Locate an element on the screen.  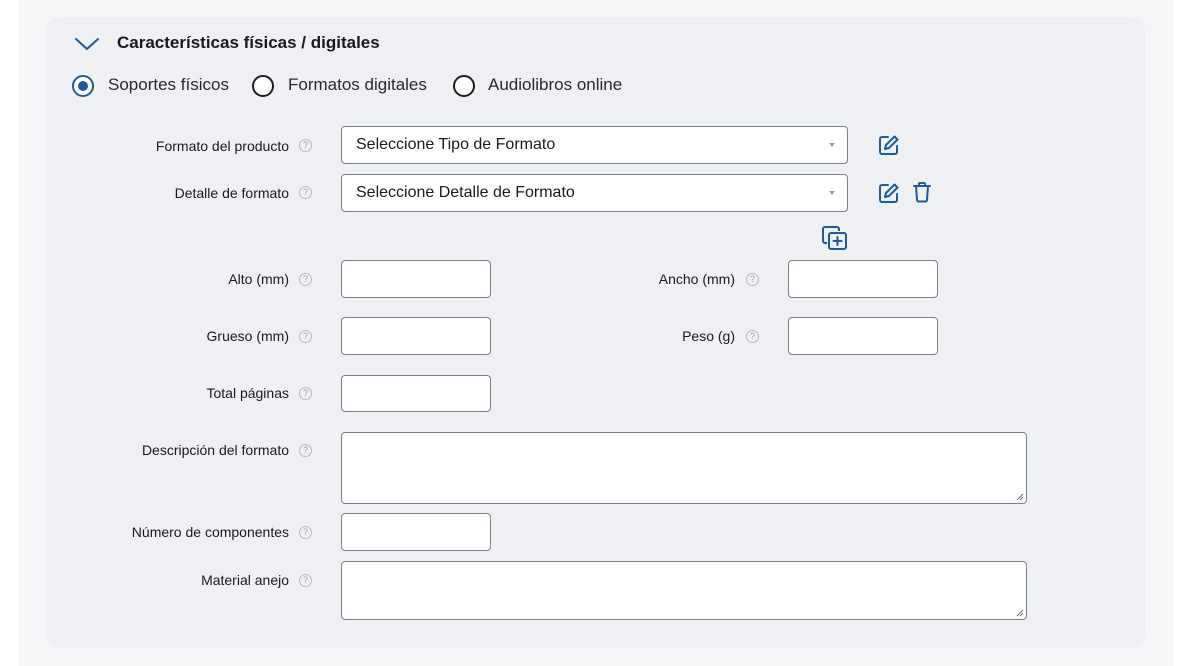
label-detalle-formato: Detalle de formato is located at coordinates (231, 193).